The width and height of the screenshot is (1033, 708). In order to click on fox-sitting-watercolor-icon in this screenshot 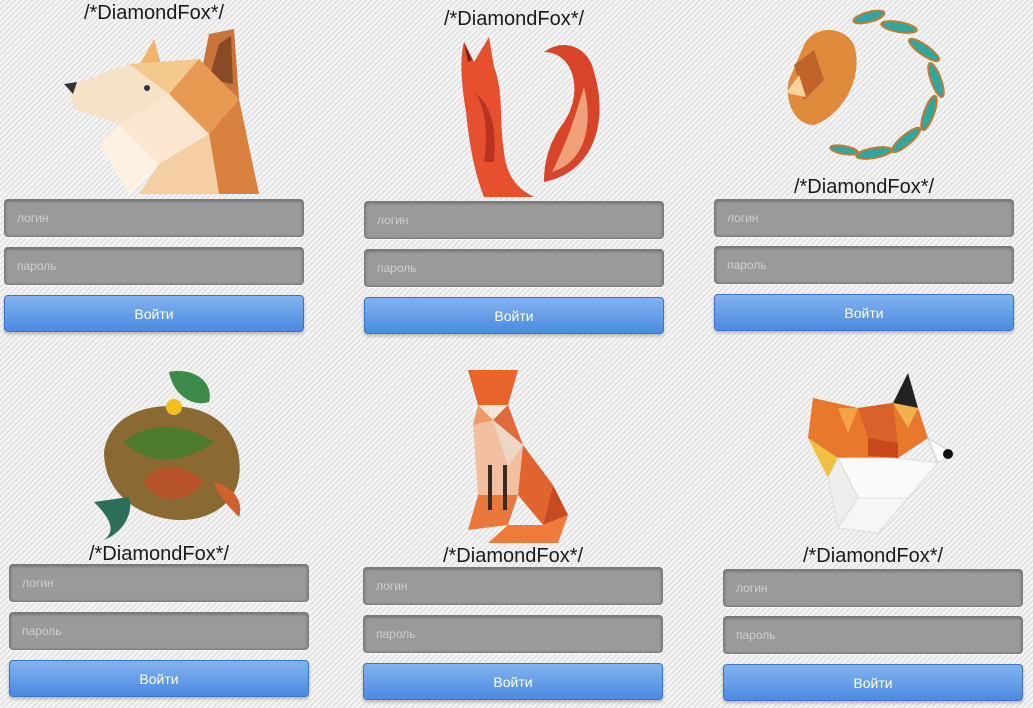, I will do `click(530, 117)`.